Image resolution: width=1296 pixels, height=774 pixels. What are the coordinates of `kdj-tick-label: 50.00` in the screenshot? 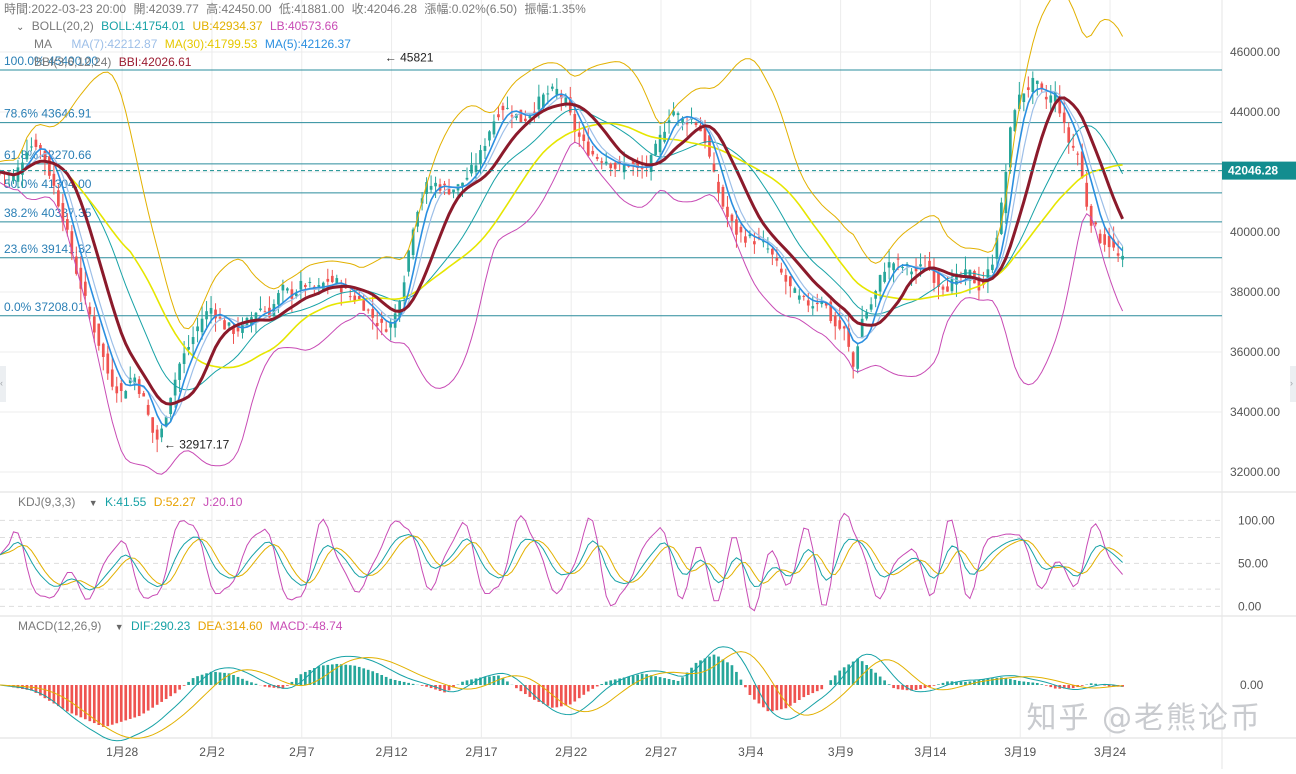 It's located at (1253, 563).